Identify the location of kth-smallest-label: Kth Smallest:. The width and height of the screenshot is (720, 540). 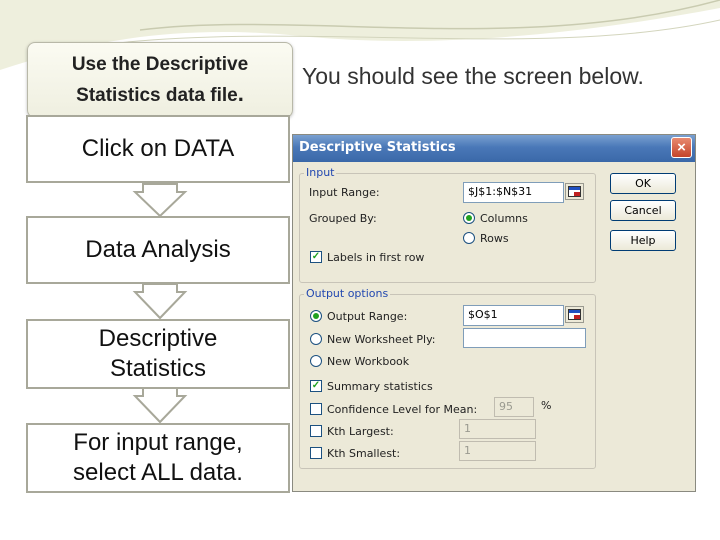
(364, 453).